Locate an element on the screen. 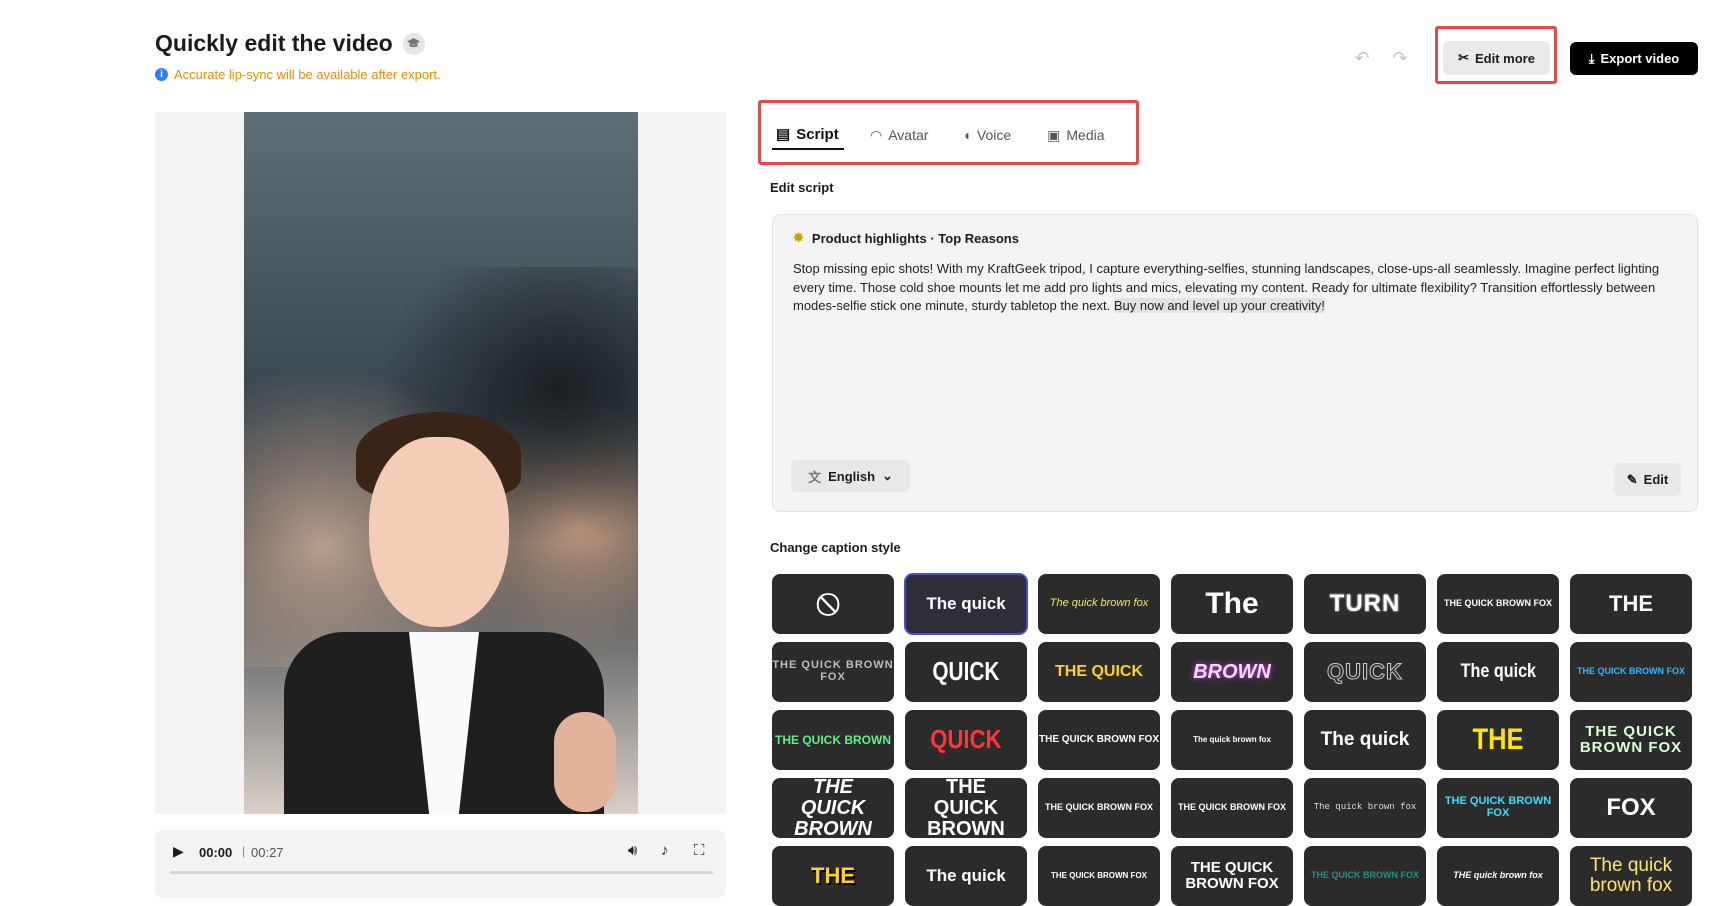 This screenshot has height=906, width=1710. caption-style-label: Change caption style is located at coordinates (835, 547).